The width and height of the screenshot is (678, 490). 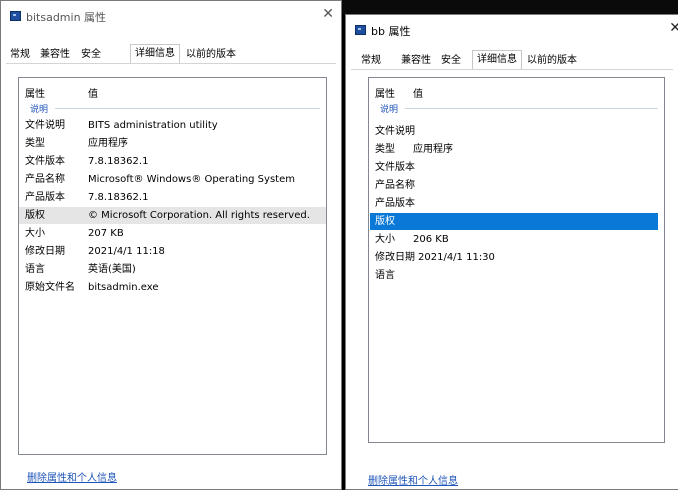 What do you see at coordinates (514, 221) in the screenshot?
I see `list-item-selected: 版权` at bounding box center [514, 221].